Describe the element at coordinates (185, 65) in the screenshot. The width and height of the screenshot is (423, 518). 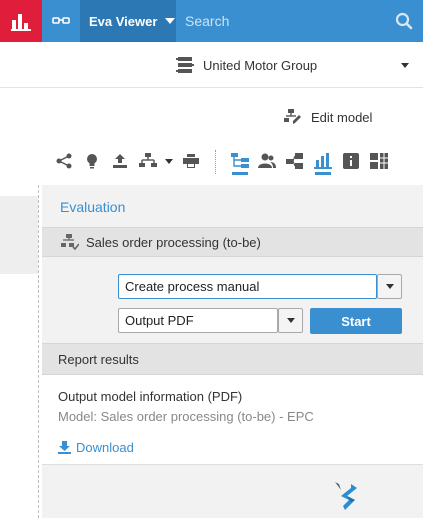
I see `database-icon` at that location.